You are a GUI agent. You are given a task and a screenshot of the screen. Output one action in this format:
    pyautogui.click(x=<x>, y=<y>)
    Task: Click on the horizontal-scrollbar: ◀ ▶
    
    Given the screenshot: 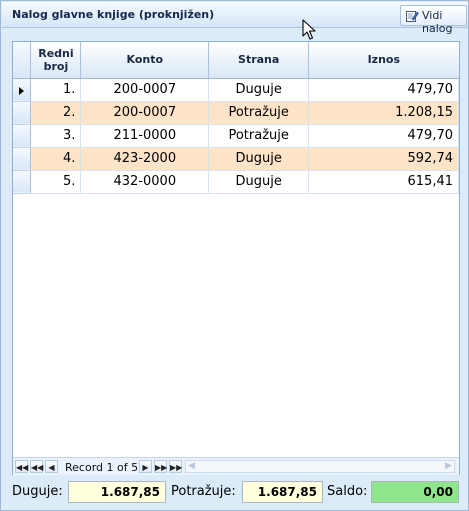 What is the action you would take?
    pyautogui.click(x=320, y=466)
    